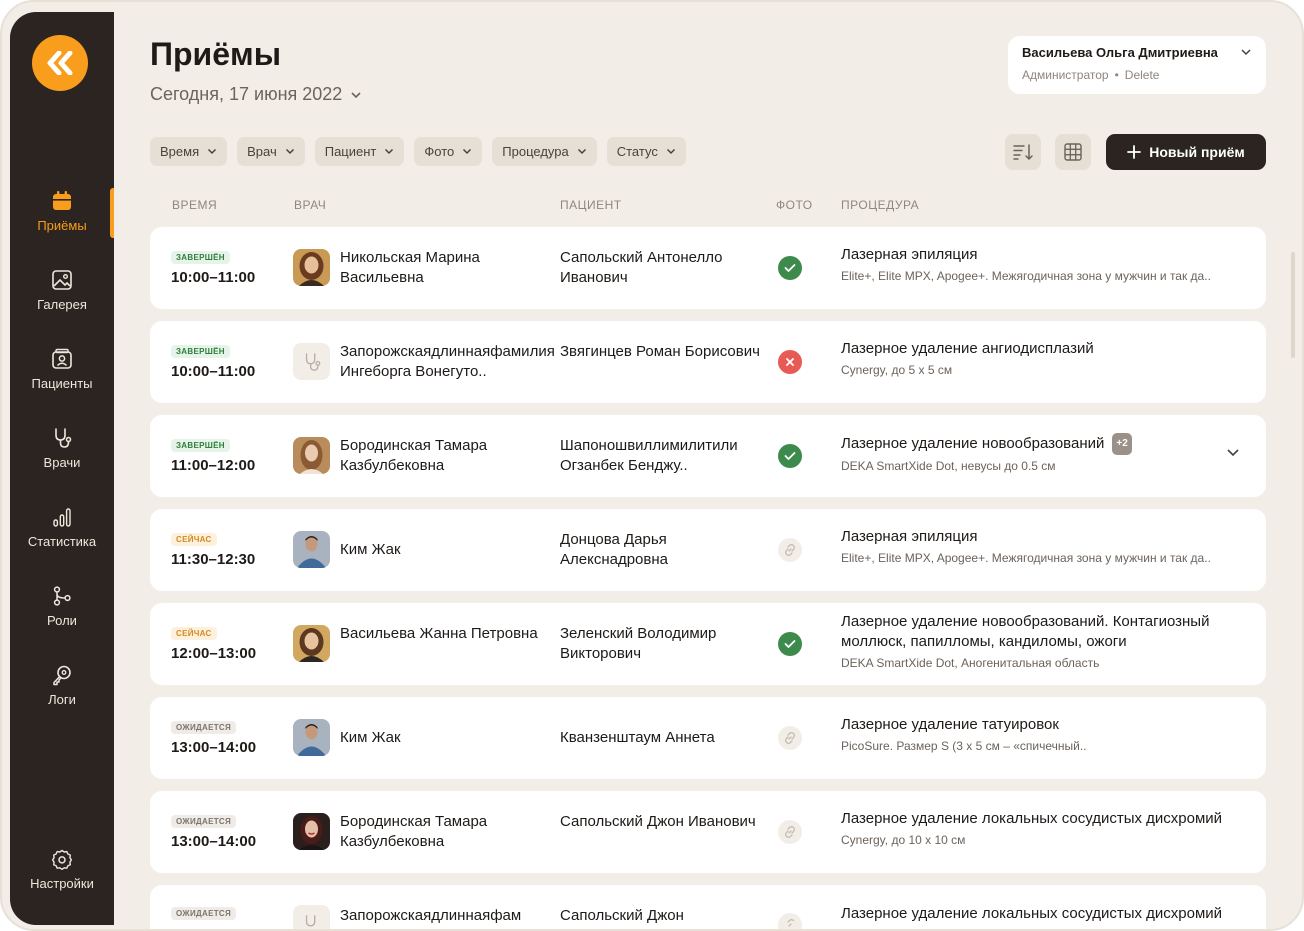 Image resolution: width=1304 pixels, height=931 pixels. Describe the element at coordinates (1142, 75) in the screenshot. I see `delete-link: Delete` at that location.